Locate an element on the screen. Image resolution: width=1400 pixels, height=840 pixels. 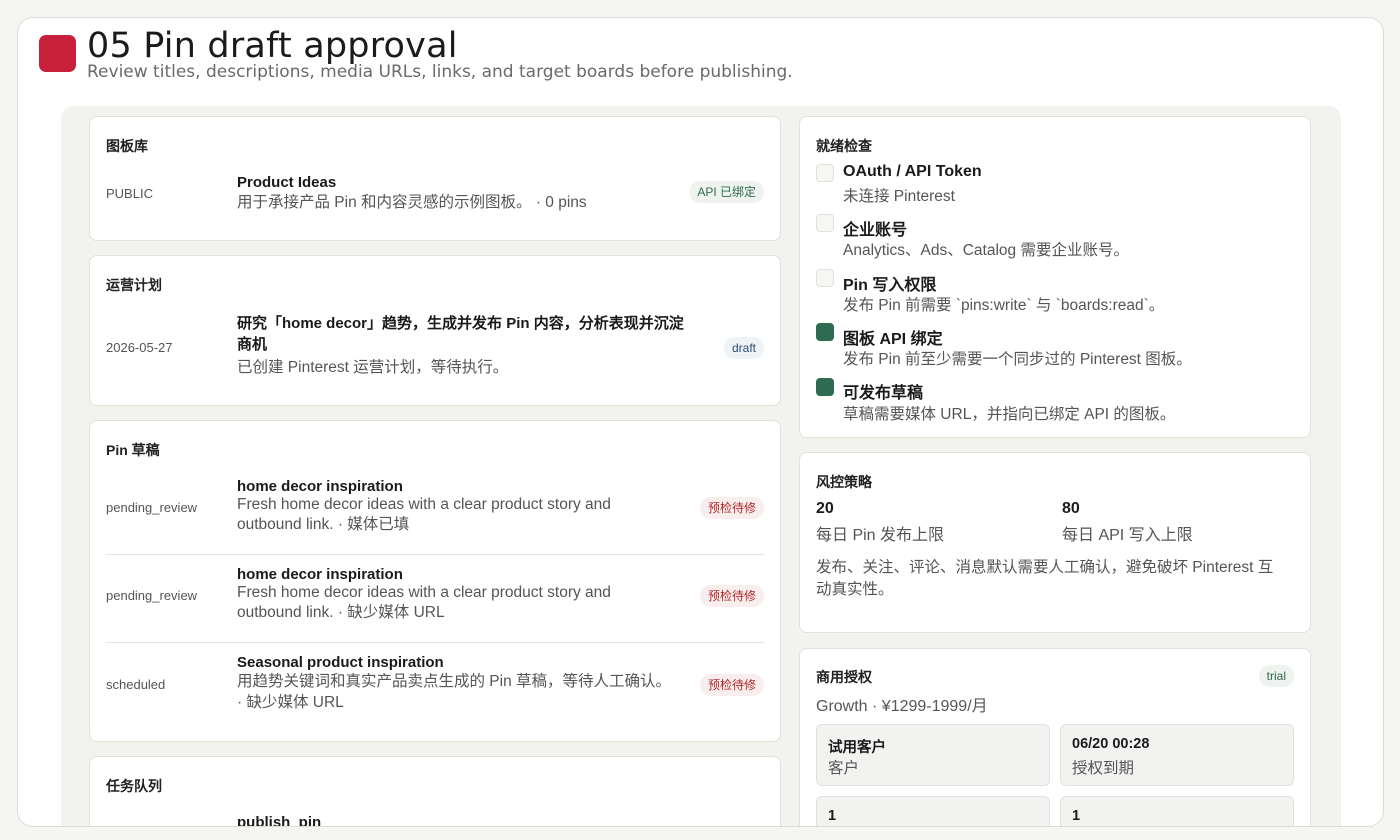
draft-desc-line1: 用趋势关键词和真实产品卖点生成的 Pin 草稿，等待人工确认。 is located at coordinates (454, 681).